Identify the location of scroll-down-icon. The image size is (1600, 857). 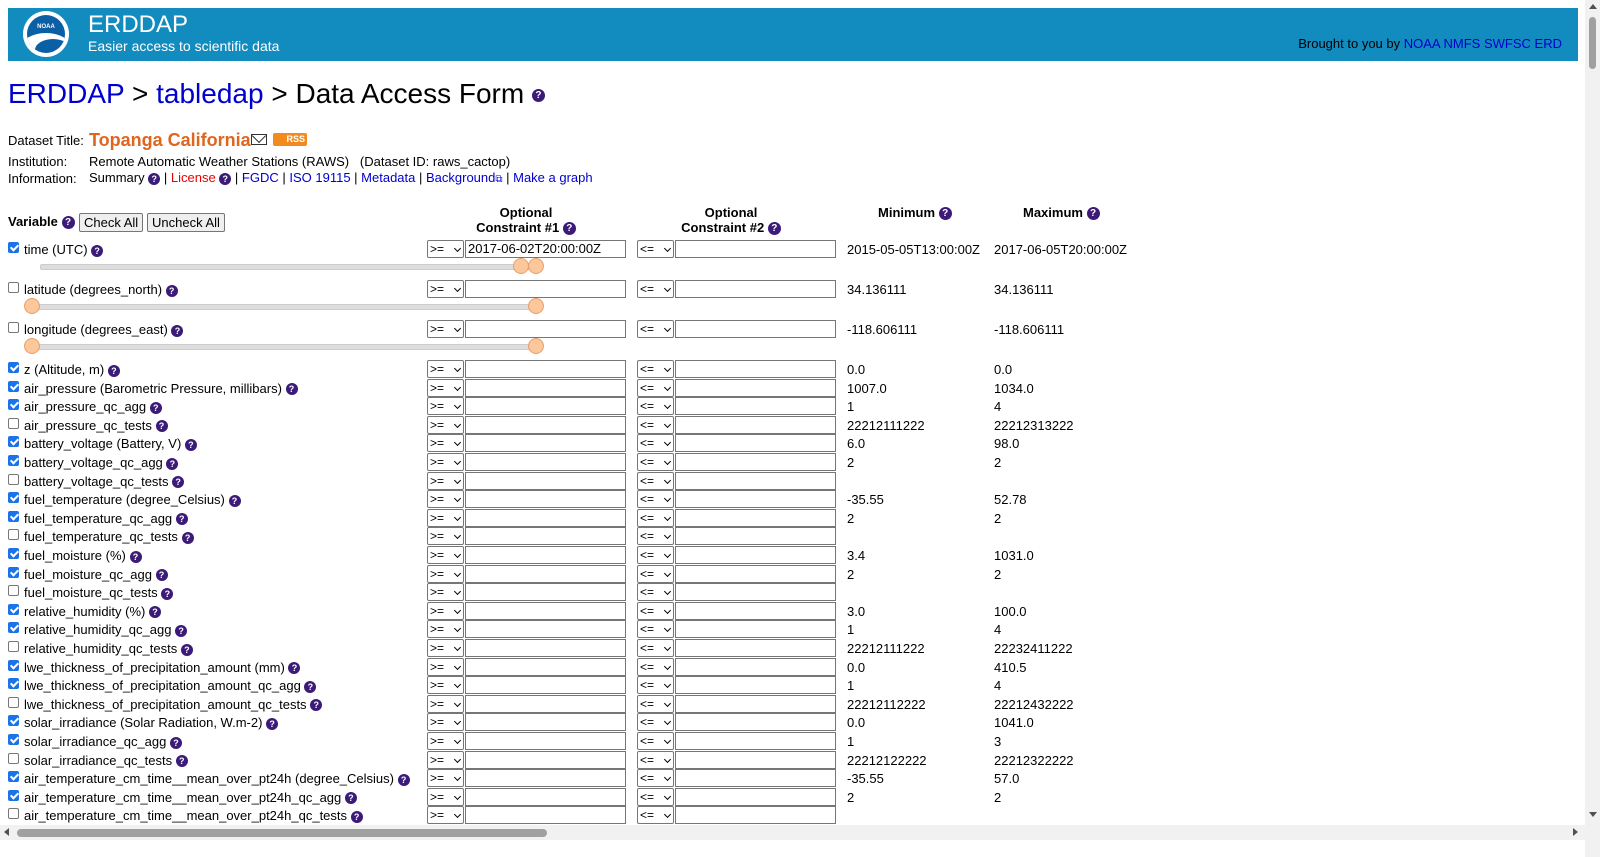
(1593, 814).